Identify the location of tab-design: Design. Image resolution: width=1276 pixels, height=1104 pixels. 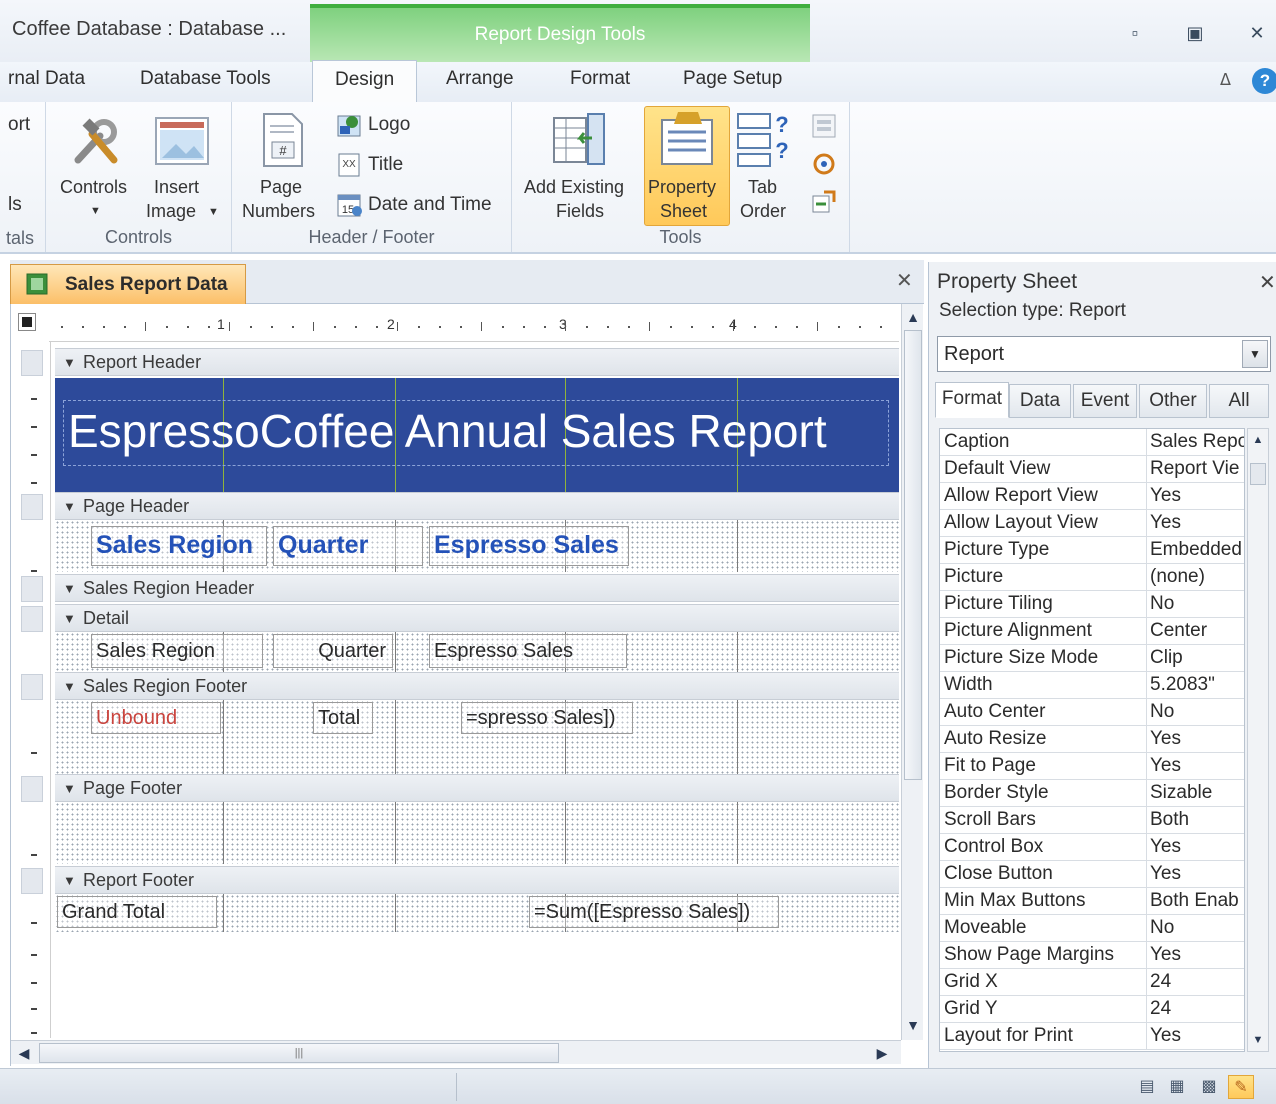
(365, 82).